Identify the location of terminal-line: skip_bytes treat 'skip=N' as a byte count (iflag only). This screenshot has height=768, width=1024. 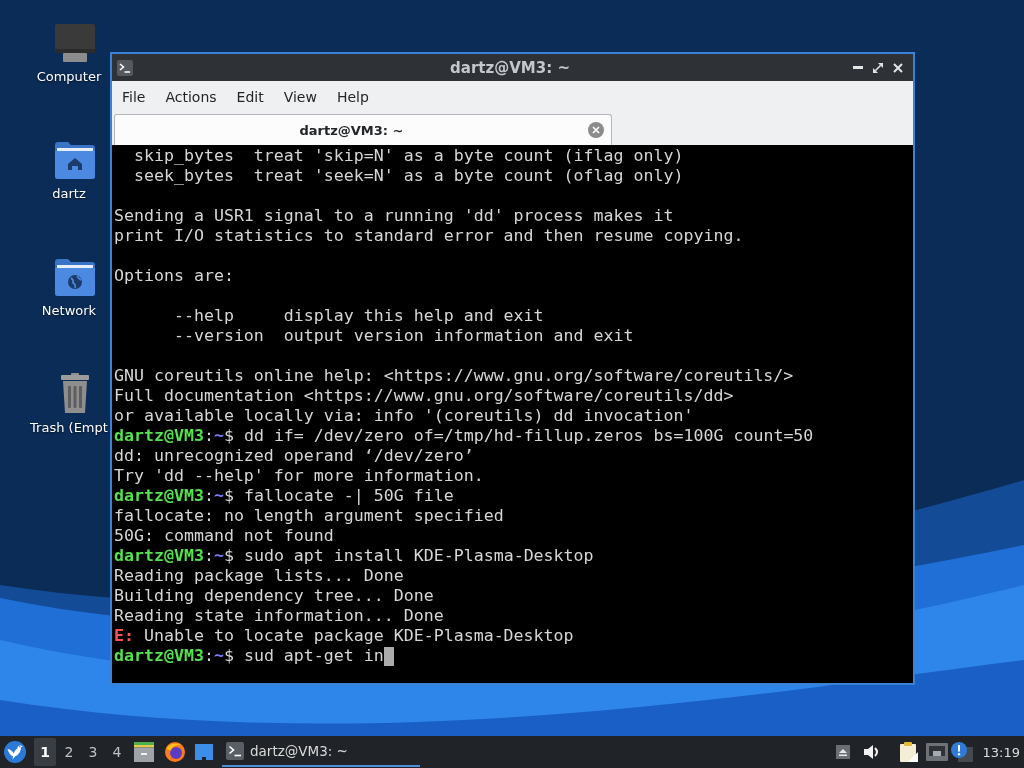
(408, 156).